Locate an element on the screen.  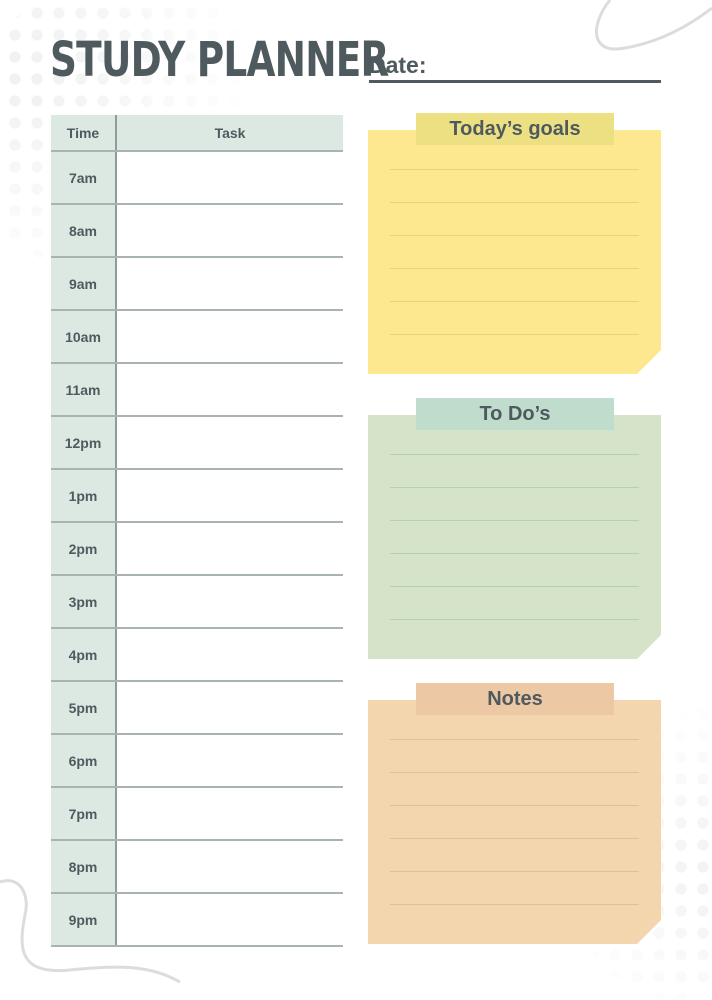
notes-title: Notes is located at coordinates (515, 699).